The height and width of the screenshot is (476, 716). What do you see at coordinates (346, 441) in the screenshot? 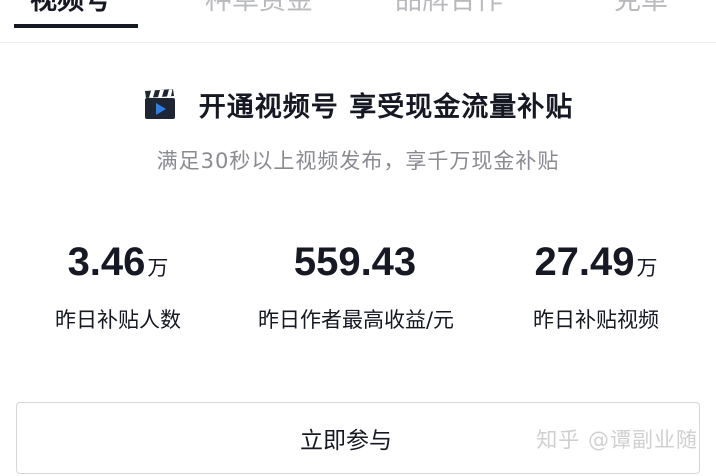
I see `join-button-label: 立即参与` at bounding box center [346, 441].